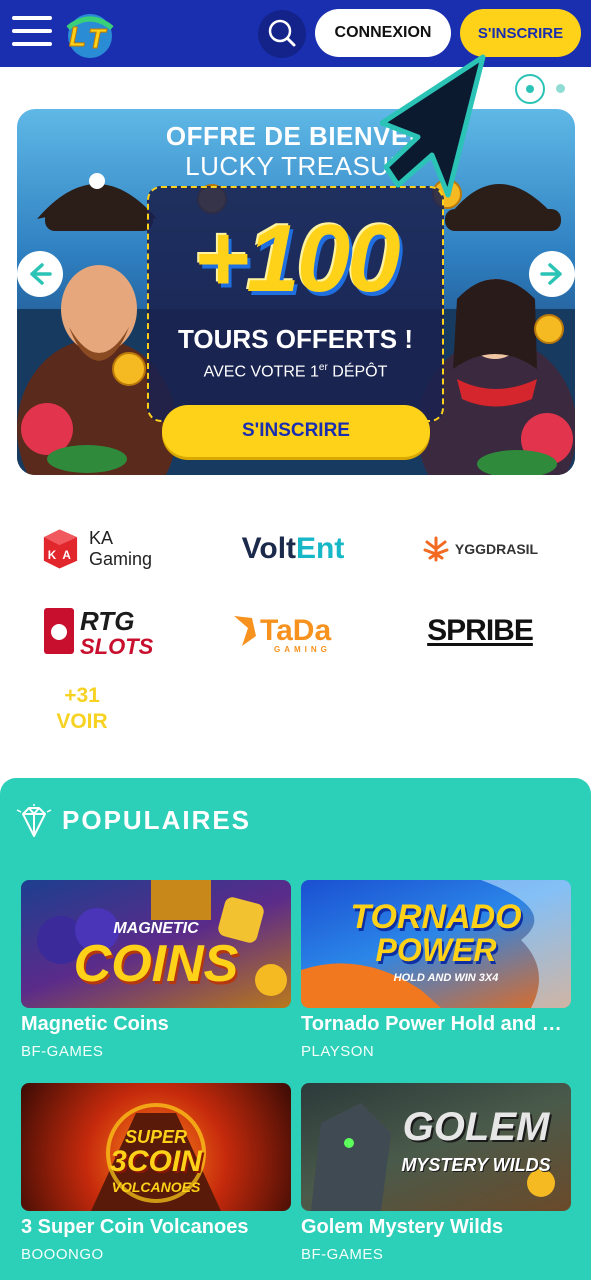  I want to click on ka-gaming-logo-icon: K A, so click(60, 549).